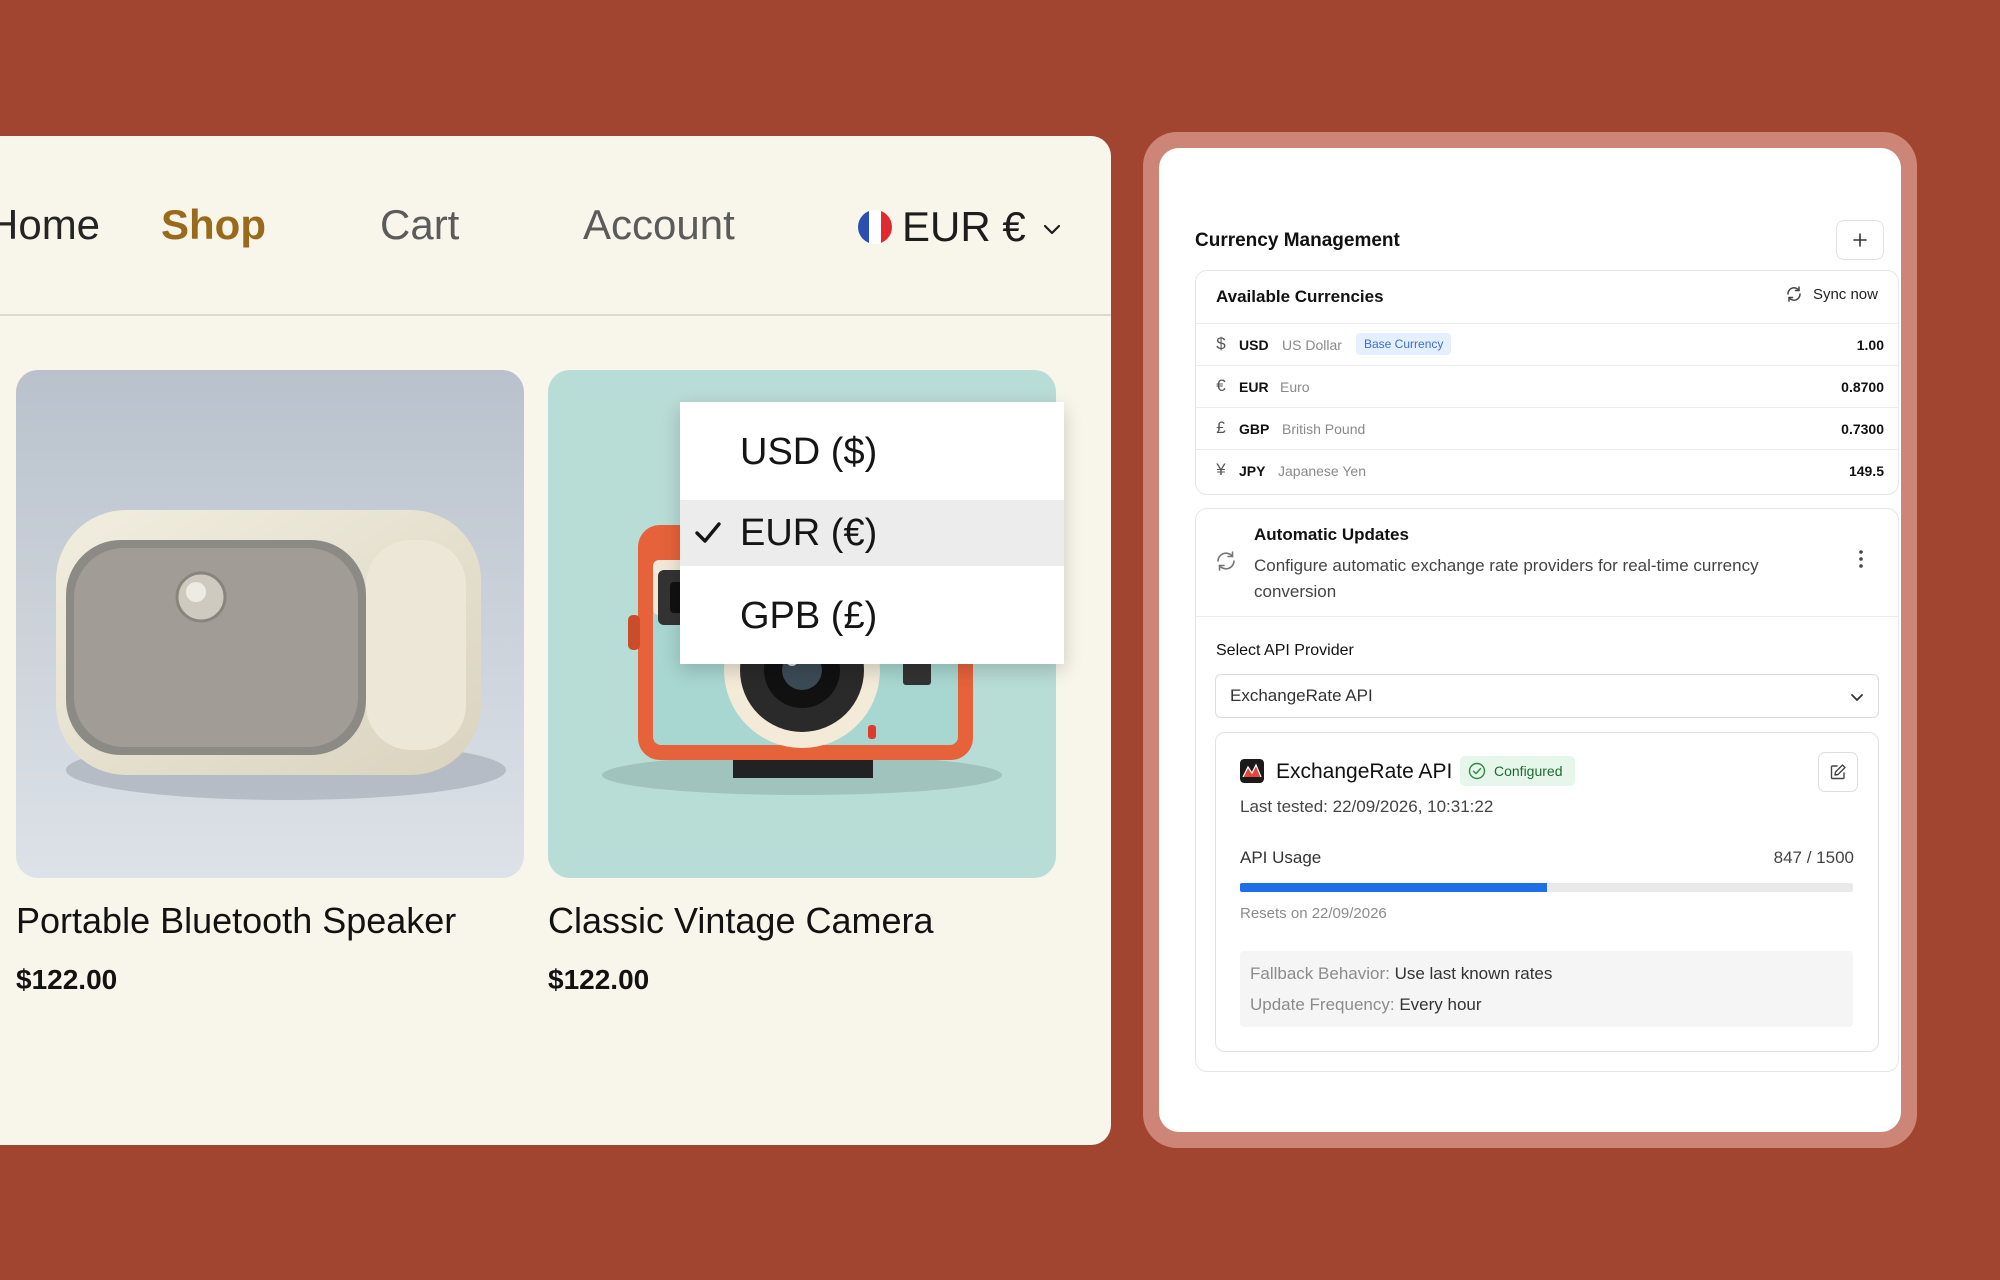 Image resolution: width=2000 pixels, height=1280 pixels. What do you see at coordinates (1477, 771) in the screenshot?
I see `check-circle-icon` at bounding box center [1477, 771].